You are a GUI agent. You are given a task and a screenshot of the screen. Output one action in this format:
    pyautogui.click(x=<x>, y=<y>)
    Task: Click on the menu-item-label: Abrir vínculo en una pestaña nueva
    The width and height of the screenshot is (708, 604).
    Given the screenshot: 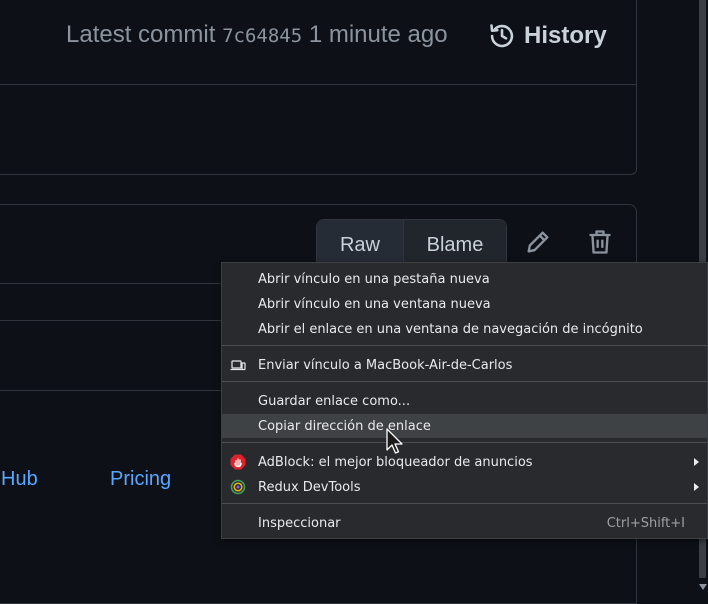 What is the action you would take?
    pyautogui.click(x=374, y=279)
    